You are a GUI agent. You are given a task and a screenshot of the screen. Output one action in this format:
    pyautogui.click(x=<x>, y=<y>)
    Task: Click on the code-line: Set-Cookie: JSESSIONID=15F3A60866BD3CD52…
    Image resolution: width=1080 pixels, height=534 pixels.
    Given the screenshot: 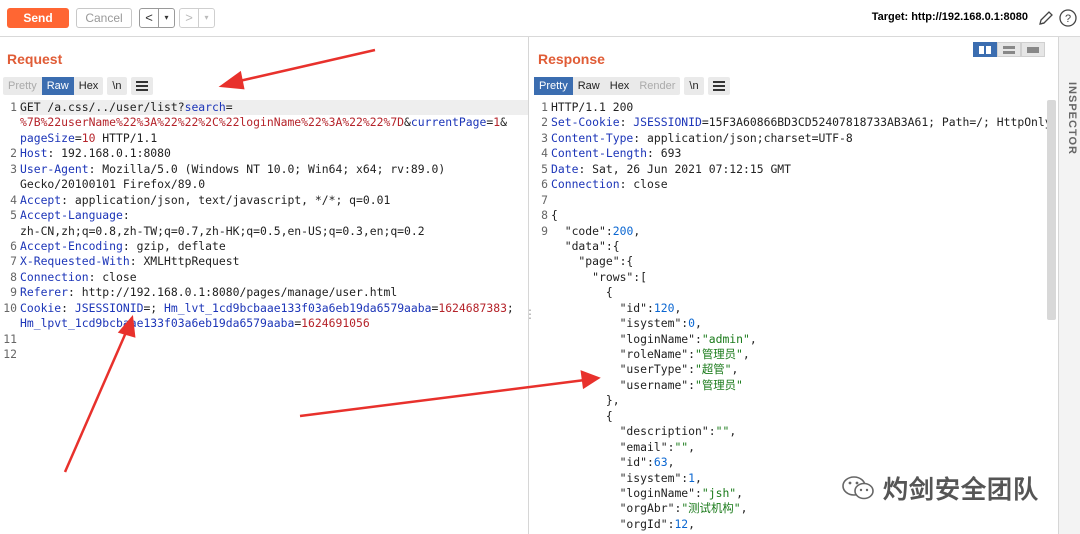 What is the action you would take?
    pyautogui.click(x=799, y=122)
    